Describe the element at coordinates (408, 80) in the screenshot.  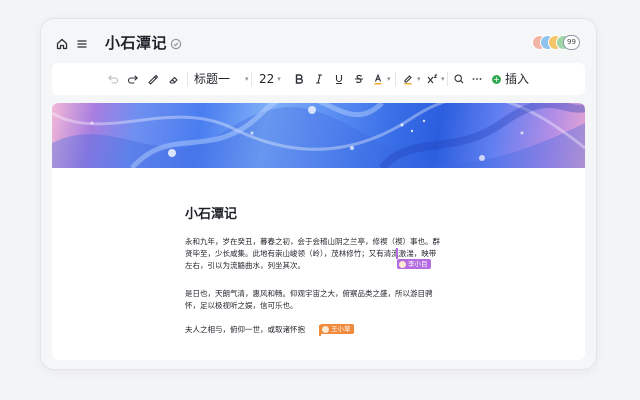
I see `highlighter-icon` at that location.